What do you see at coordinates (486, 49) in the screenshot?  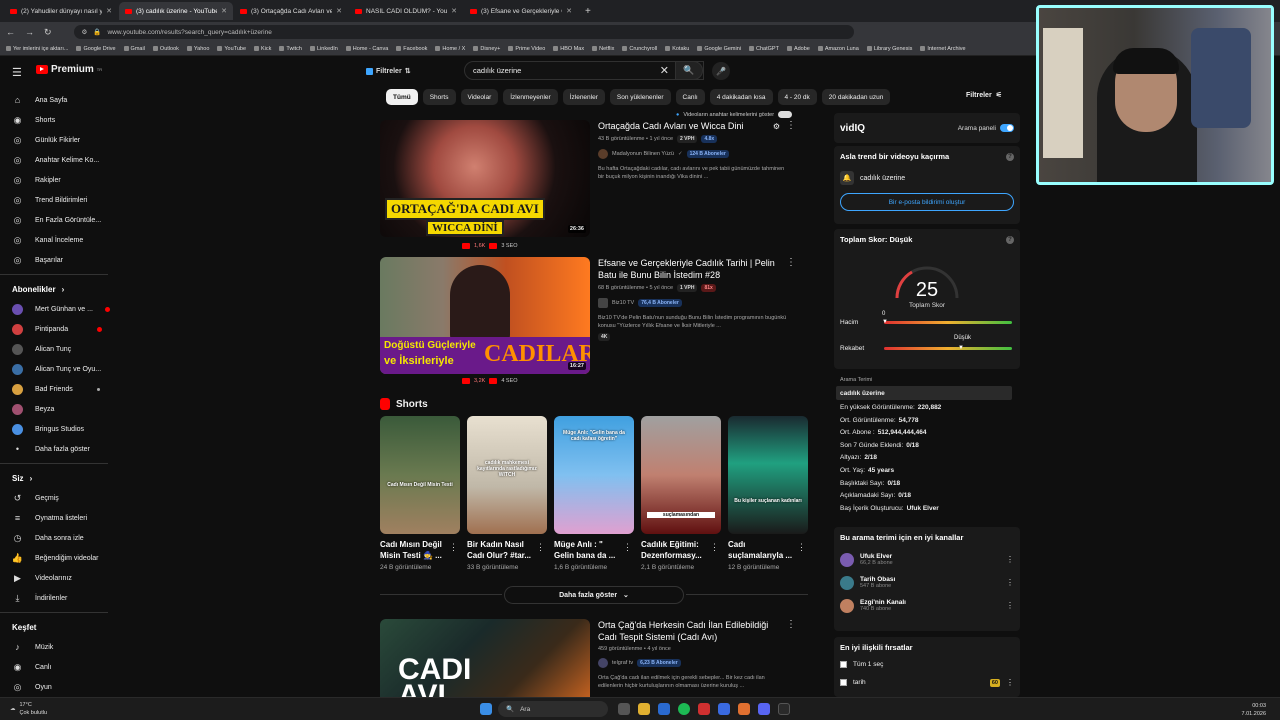 I see `bookmark-item: Disney+` at bounding box center [486, 49].